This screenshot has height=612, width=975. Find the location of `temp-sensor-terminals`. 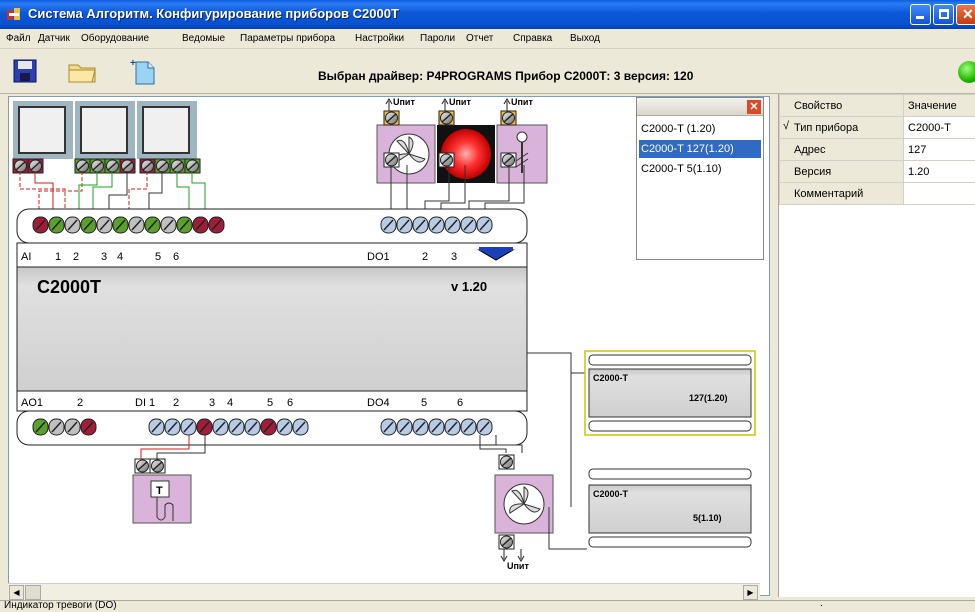

temp-sensor-terminals is located at coordinates (150, 466).